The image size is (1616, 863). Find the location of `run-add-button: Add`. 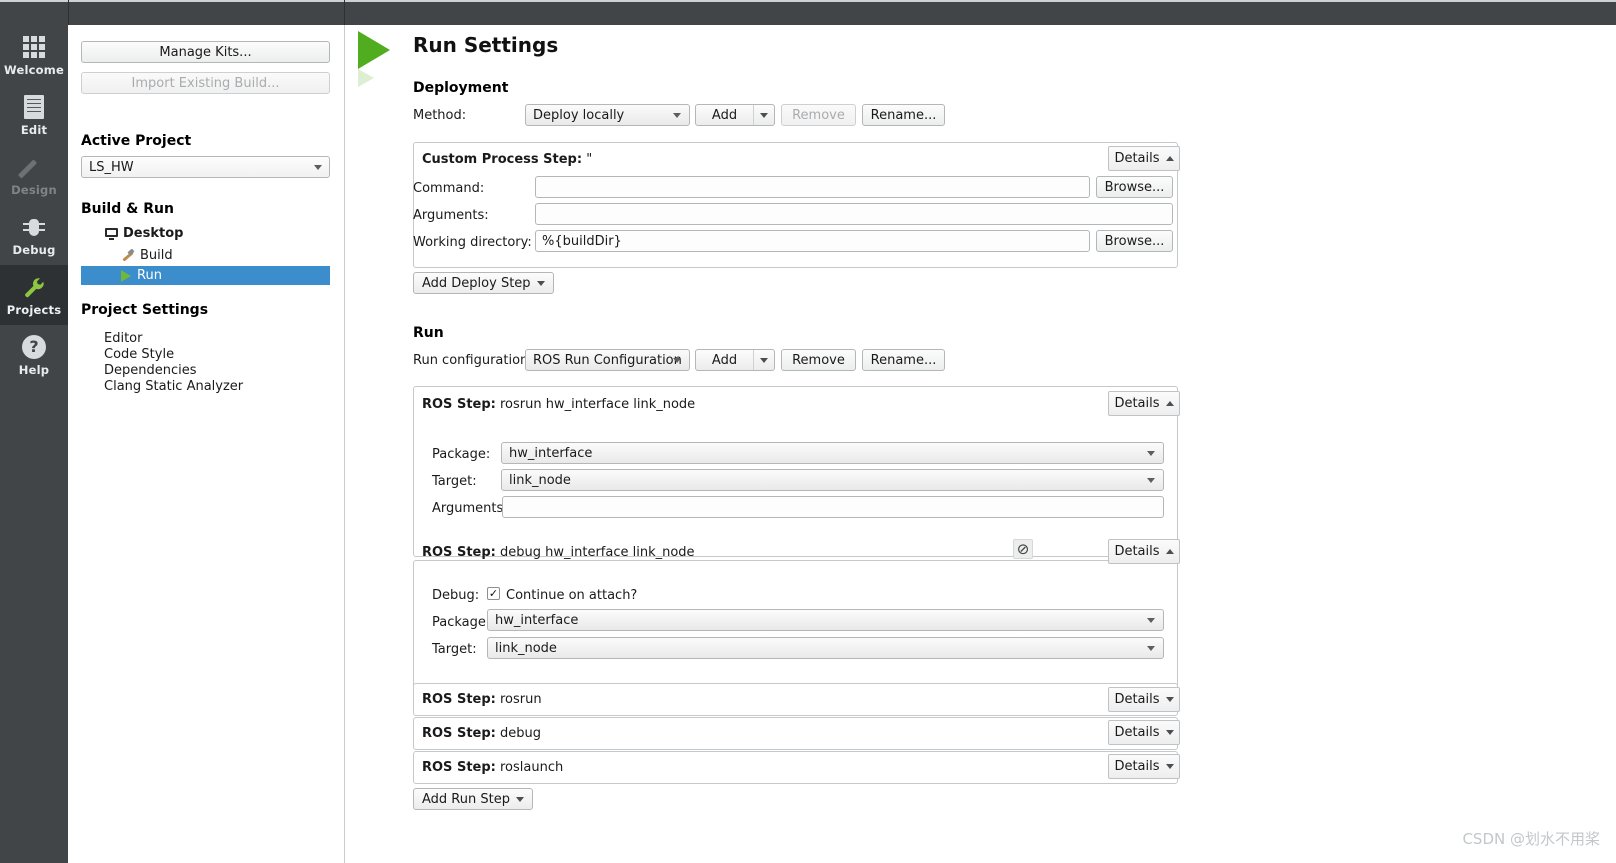

run-add-button: Add is located at coordinates (735, 360).